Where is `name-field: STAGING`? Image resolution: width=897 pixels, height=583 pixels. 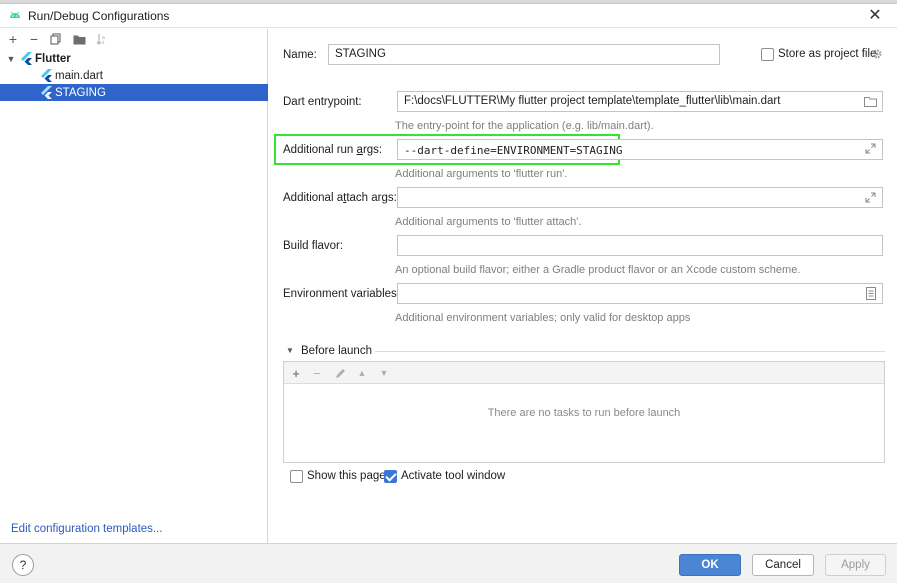 name-field: STAGING is located at coordinates (524, 54).